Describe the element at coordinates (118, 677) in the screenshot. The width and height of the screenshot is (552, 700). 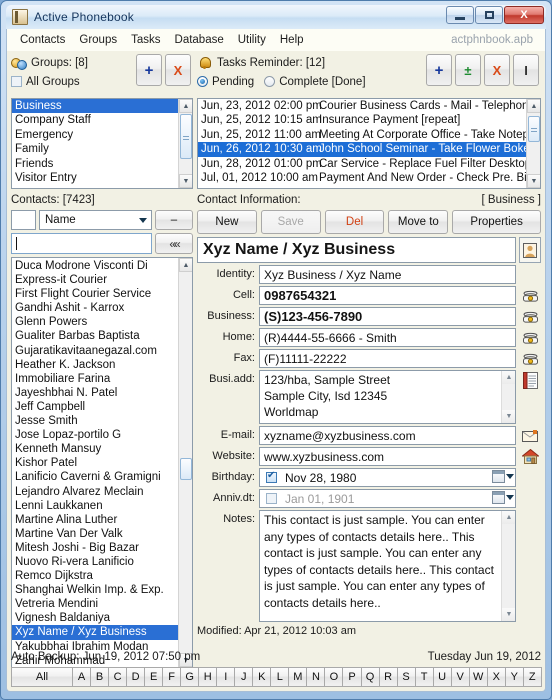
I see `alpha-filter-c: C` at that location.